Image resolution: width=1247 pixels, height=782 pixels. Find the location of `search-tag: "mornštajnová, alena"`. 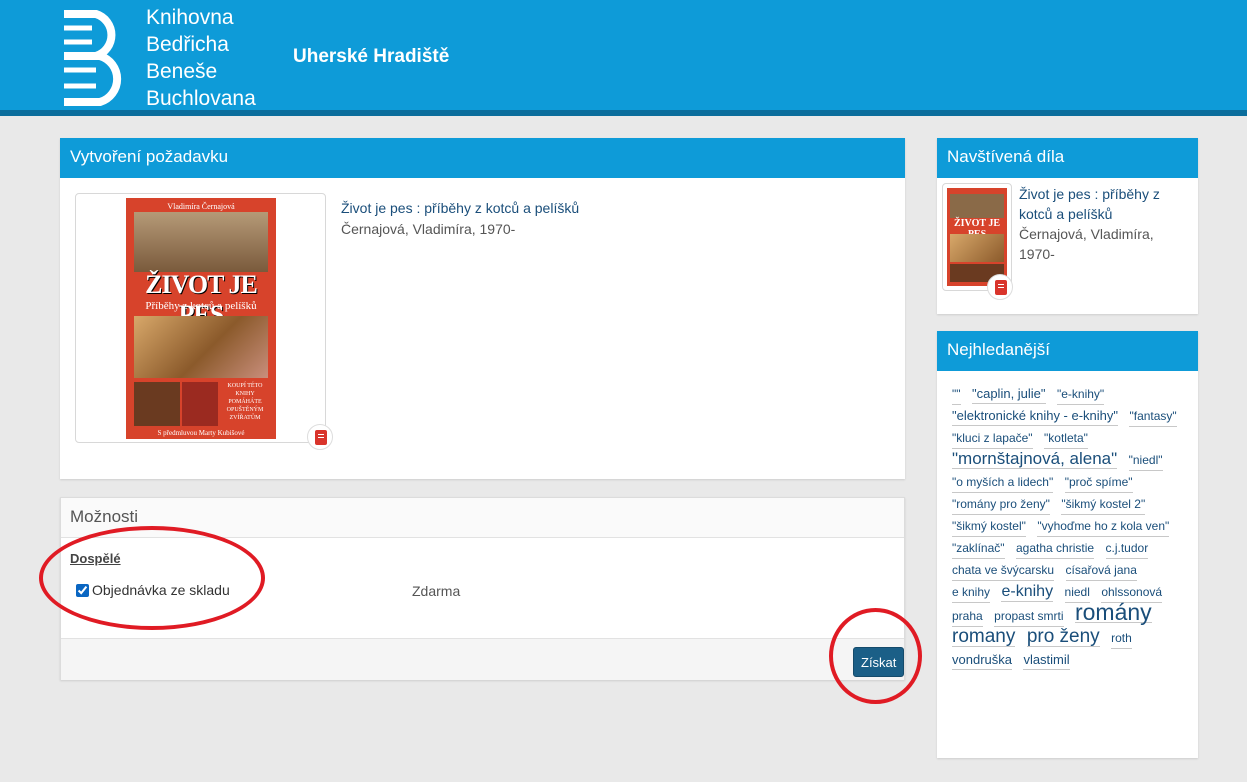

search-tag: "mornštajnová, alena" is located at coordinates (1035, 459).